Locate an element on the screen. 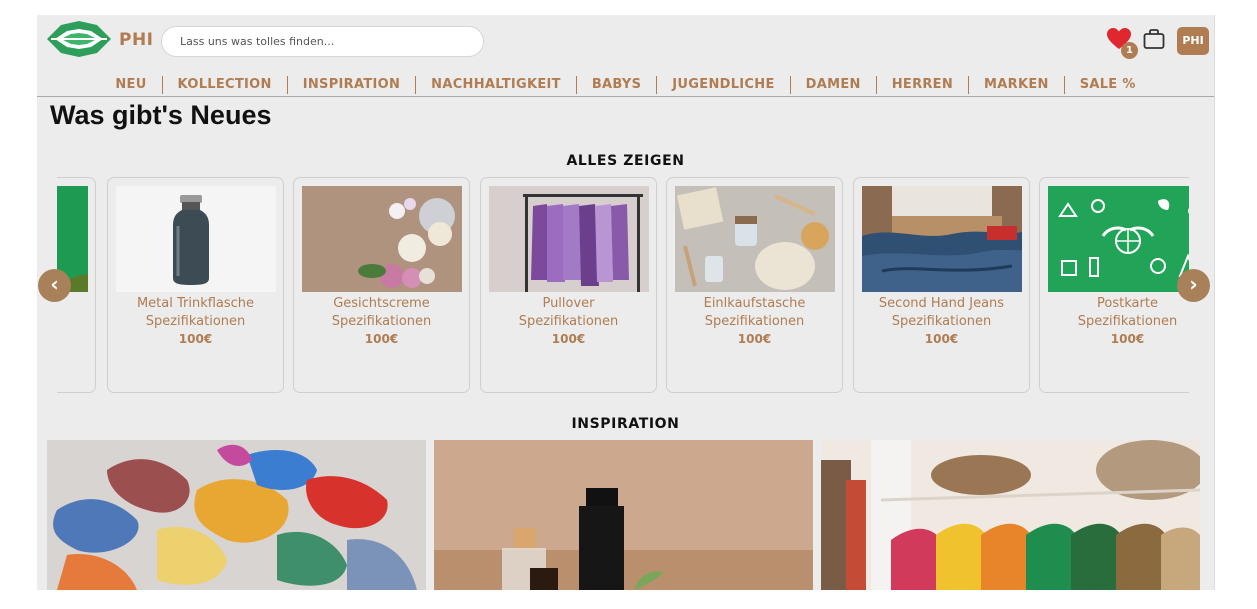  carousel-prev-button: ‹ is located at coordinates (54, 285).